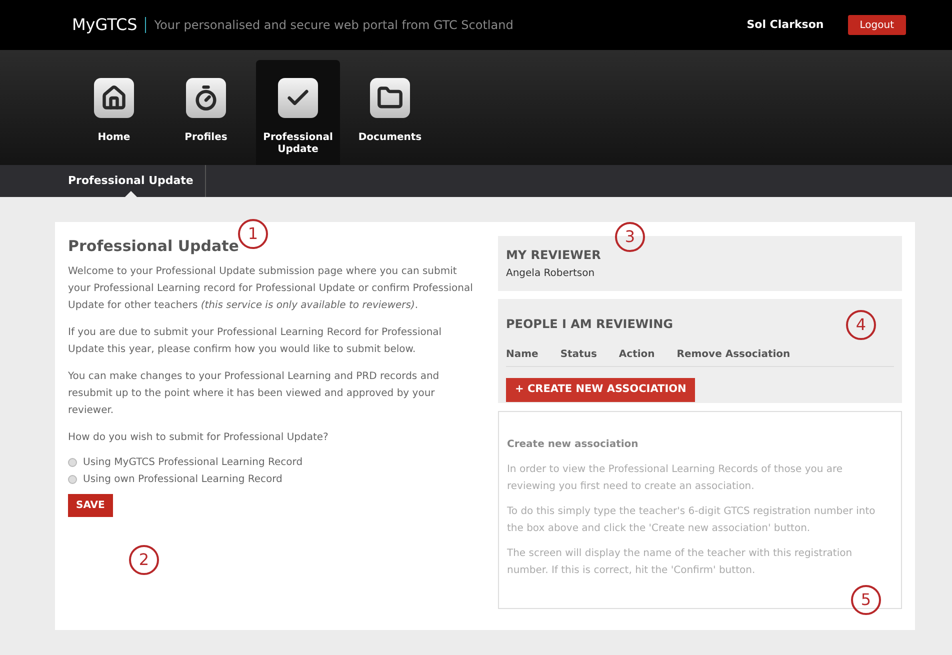  Describe the element at coordinates (271, 289) in the screenshot. I see `intro-paragraph: Welcome to your Professional Update submission page where you can submit your Professional Learning record for Professional Update or confirm Professional Update for other teachers (this service is only available to reviewers).` at that location.